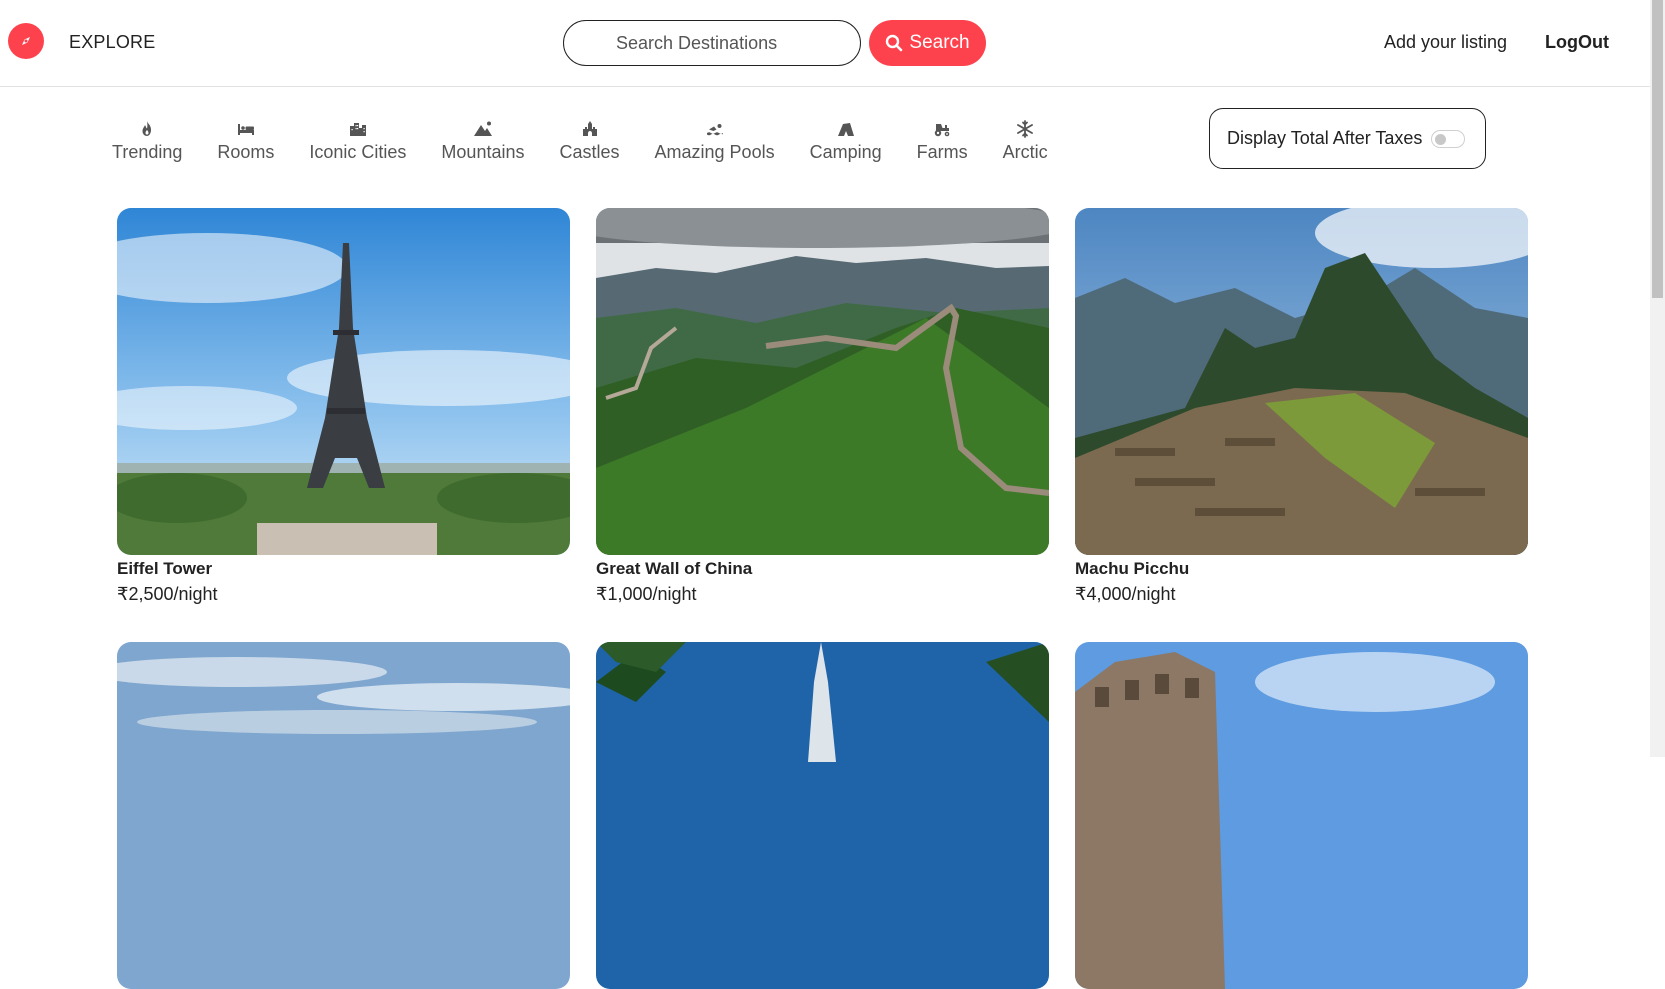 The width and height of the screenshot is (1665, 989). Describe the element at coordinates (26, 41) in the screenshot. I see `compass-icon` at that location.